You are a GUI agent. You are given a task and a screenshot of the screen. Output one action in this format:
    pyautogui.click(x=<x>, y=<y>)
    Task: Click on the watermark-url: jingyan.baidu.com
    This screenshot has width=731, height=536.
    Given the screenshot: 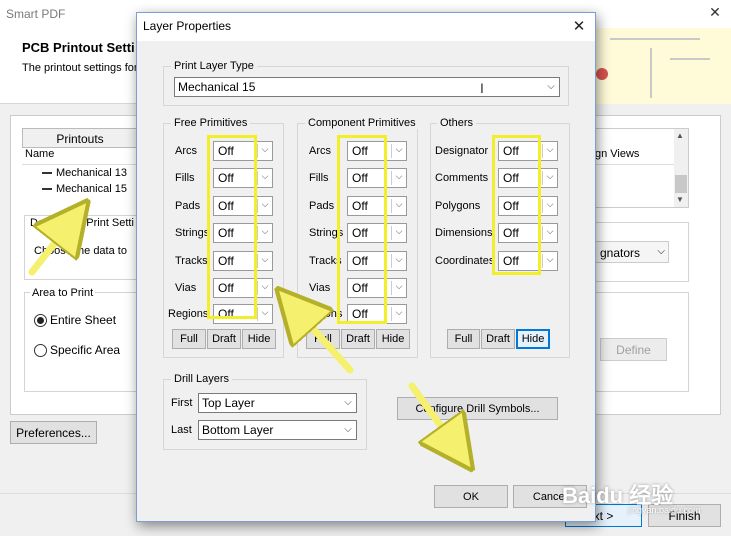 What is the action you would take?
    pyautogui.click(x=664, y=510)
    